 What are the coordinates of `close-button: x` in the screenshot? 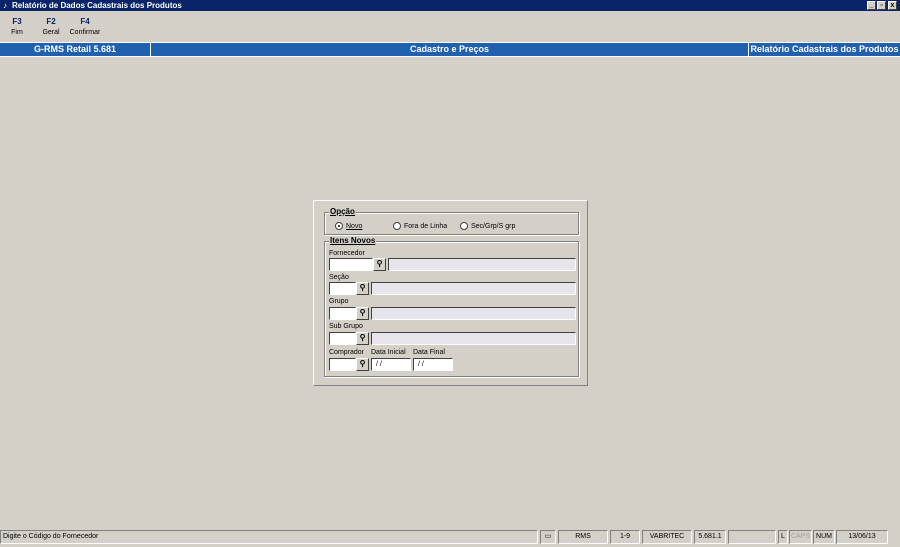 It's located at (892, 5).